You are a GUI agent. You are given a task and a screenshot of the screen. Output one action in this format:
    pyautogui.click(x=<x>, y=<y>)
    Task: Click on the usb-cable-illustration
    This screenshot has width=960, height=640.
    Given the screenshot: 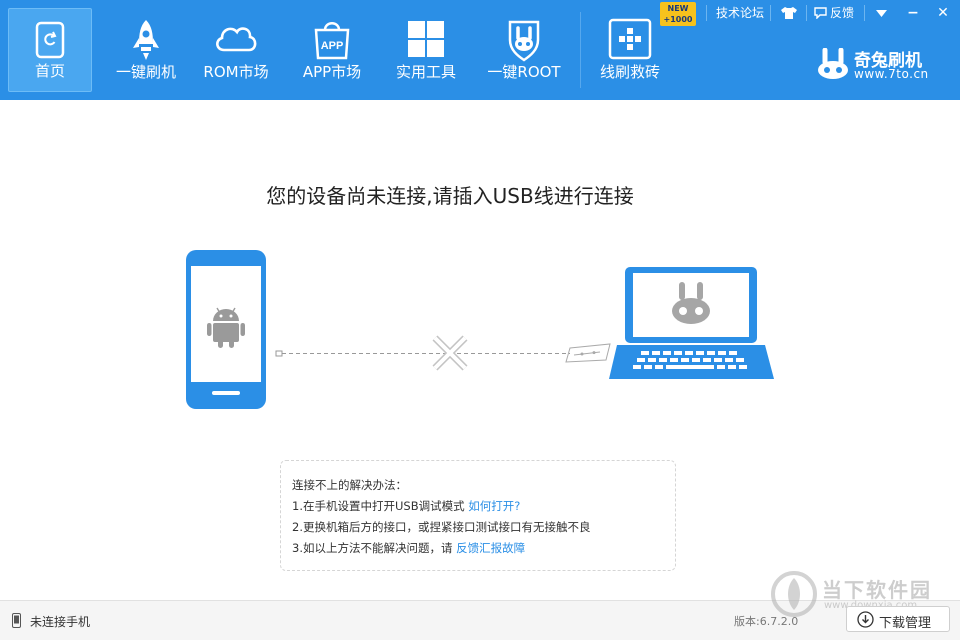 What is the action you would take?
    pyautogui.click(x=443, y=353)
    